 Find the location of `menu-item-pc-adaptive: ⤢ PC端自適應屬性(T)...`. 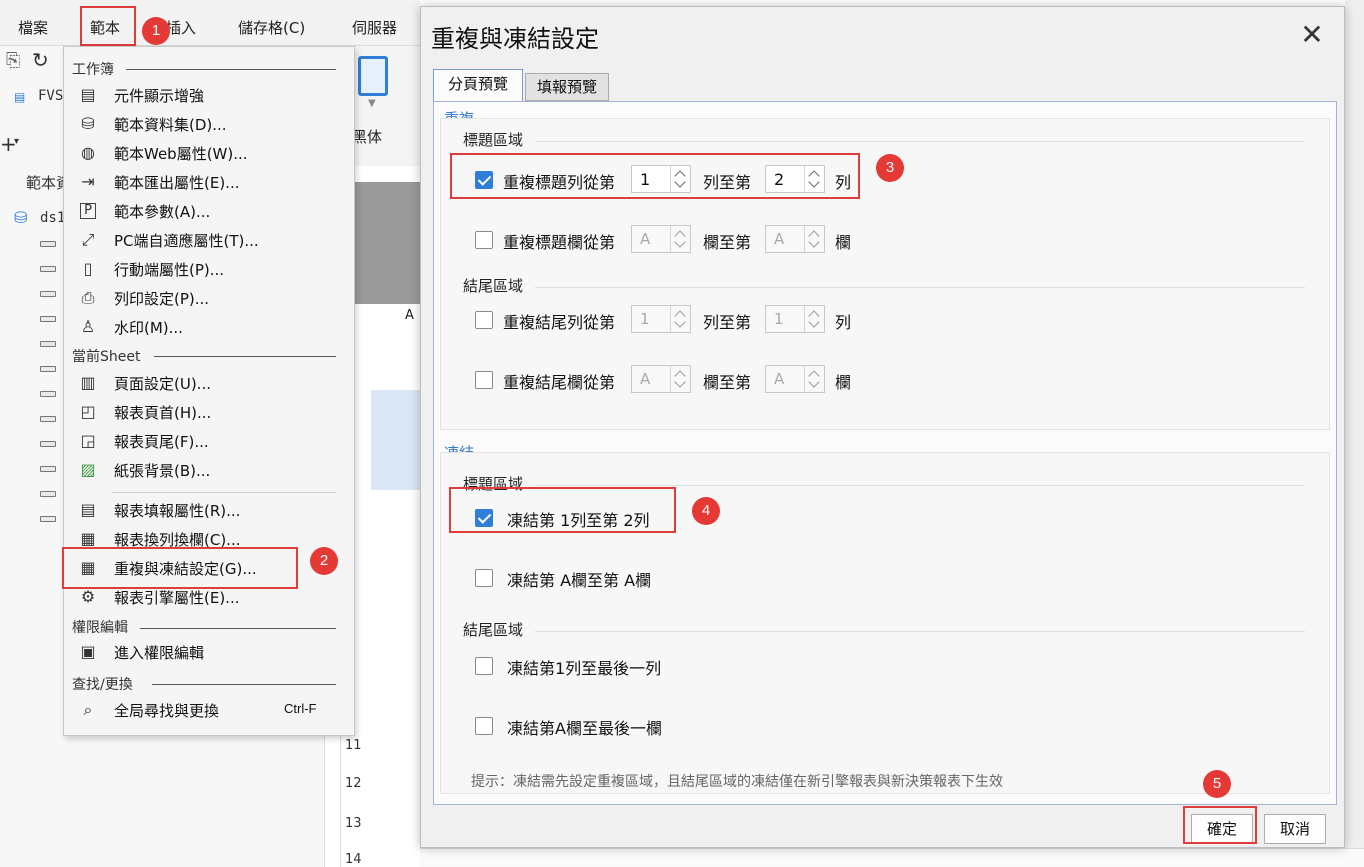

menu-item-pc-adaptive: ⤢ PC端自適應屬性(T)... is located at coordinates (211, 240).